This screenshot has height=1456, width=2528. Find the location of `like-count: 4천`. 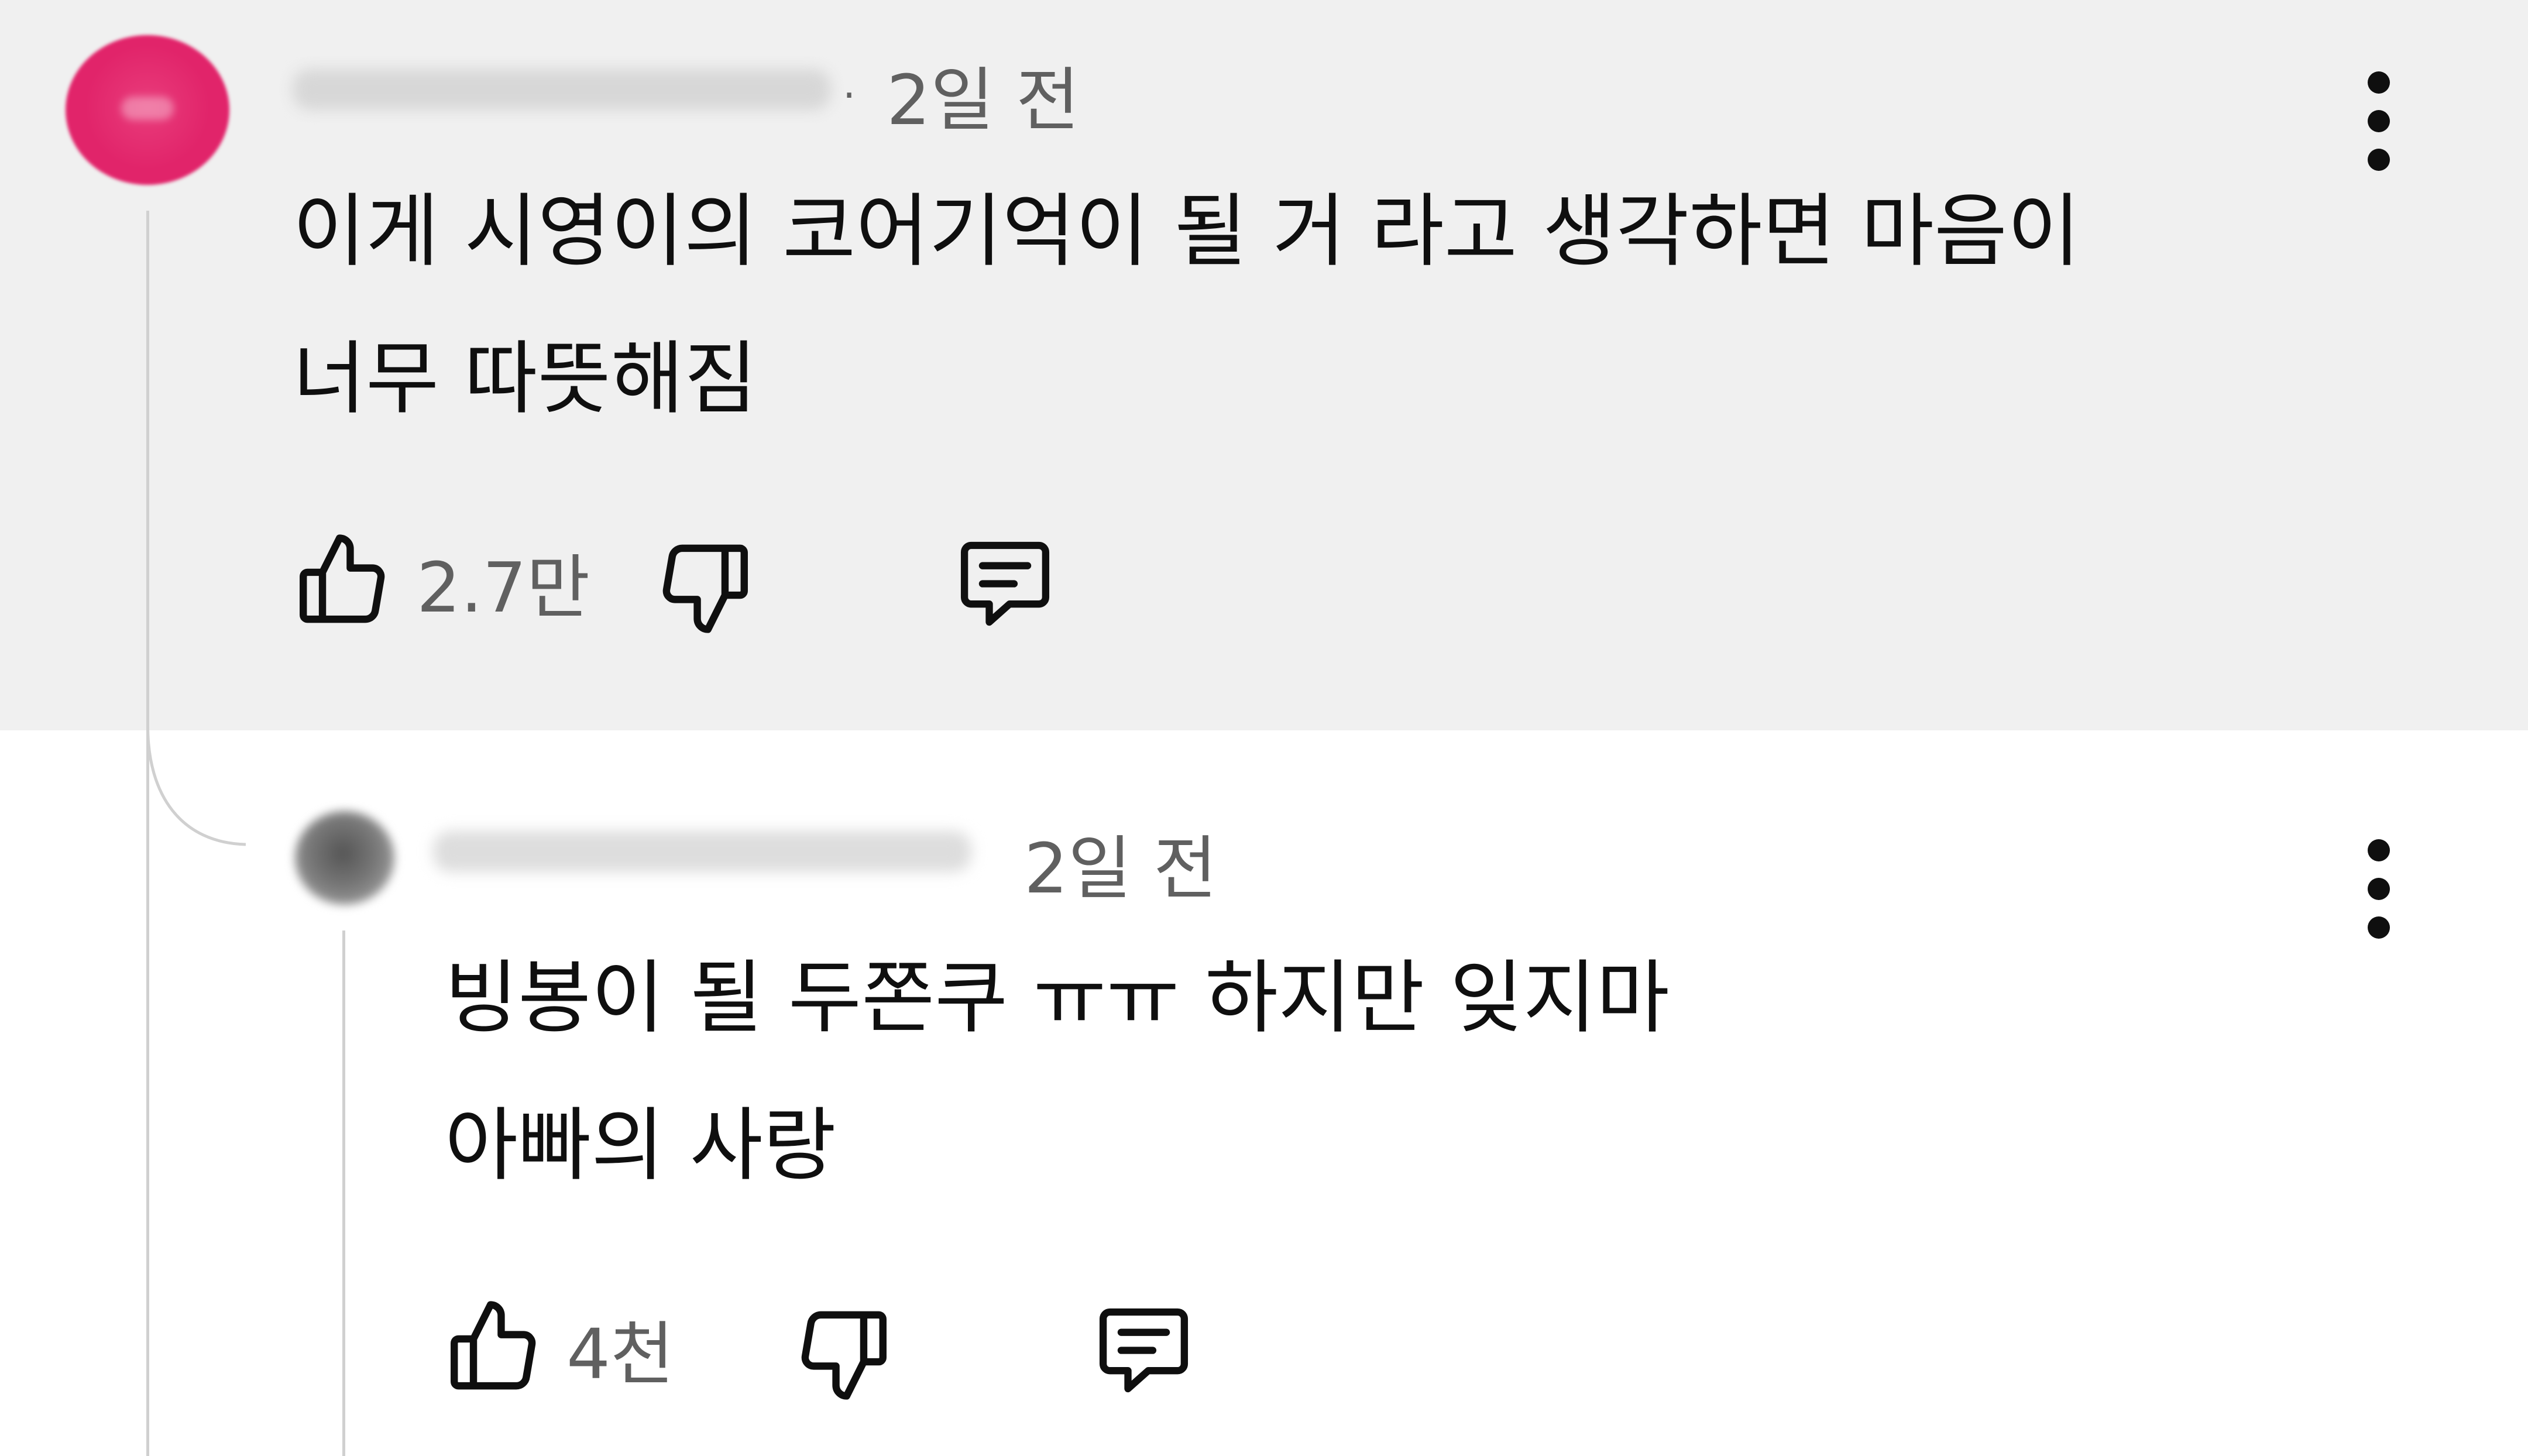

like-count: 4천 is located at coordinates (620, 1355).